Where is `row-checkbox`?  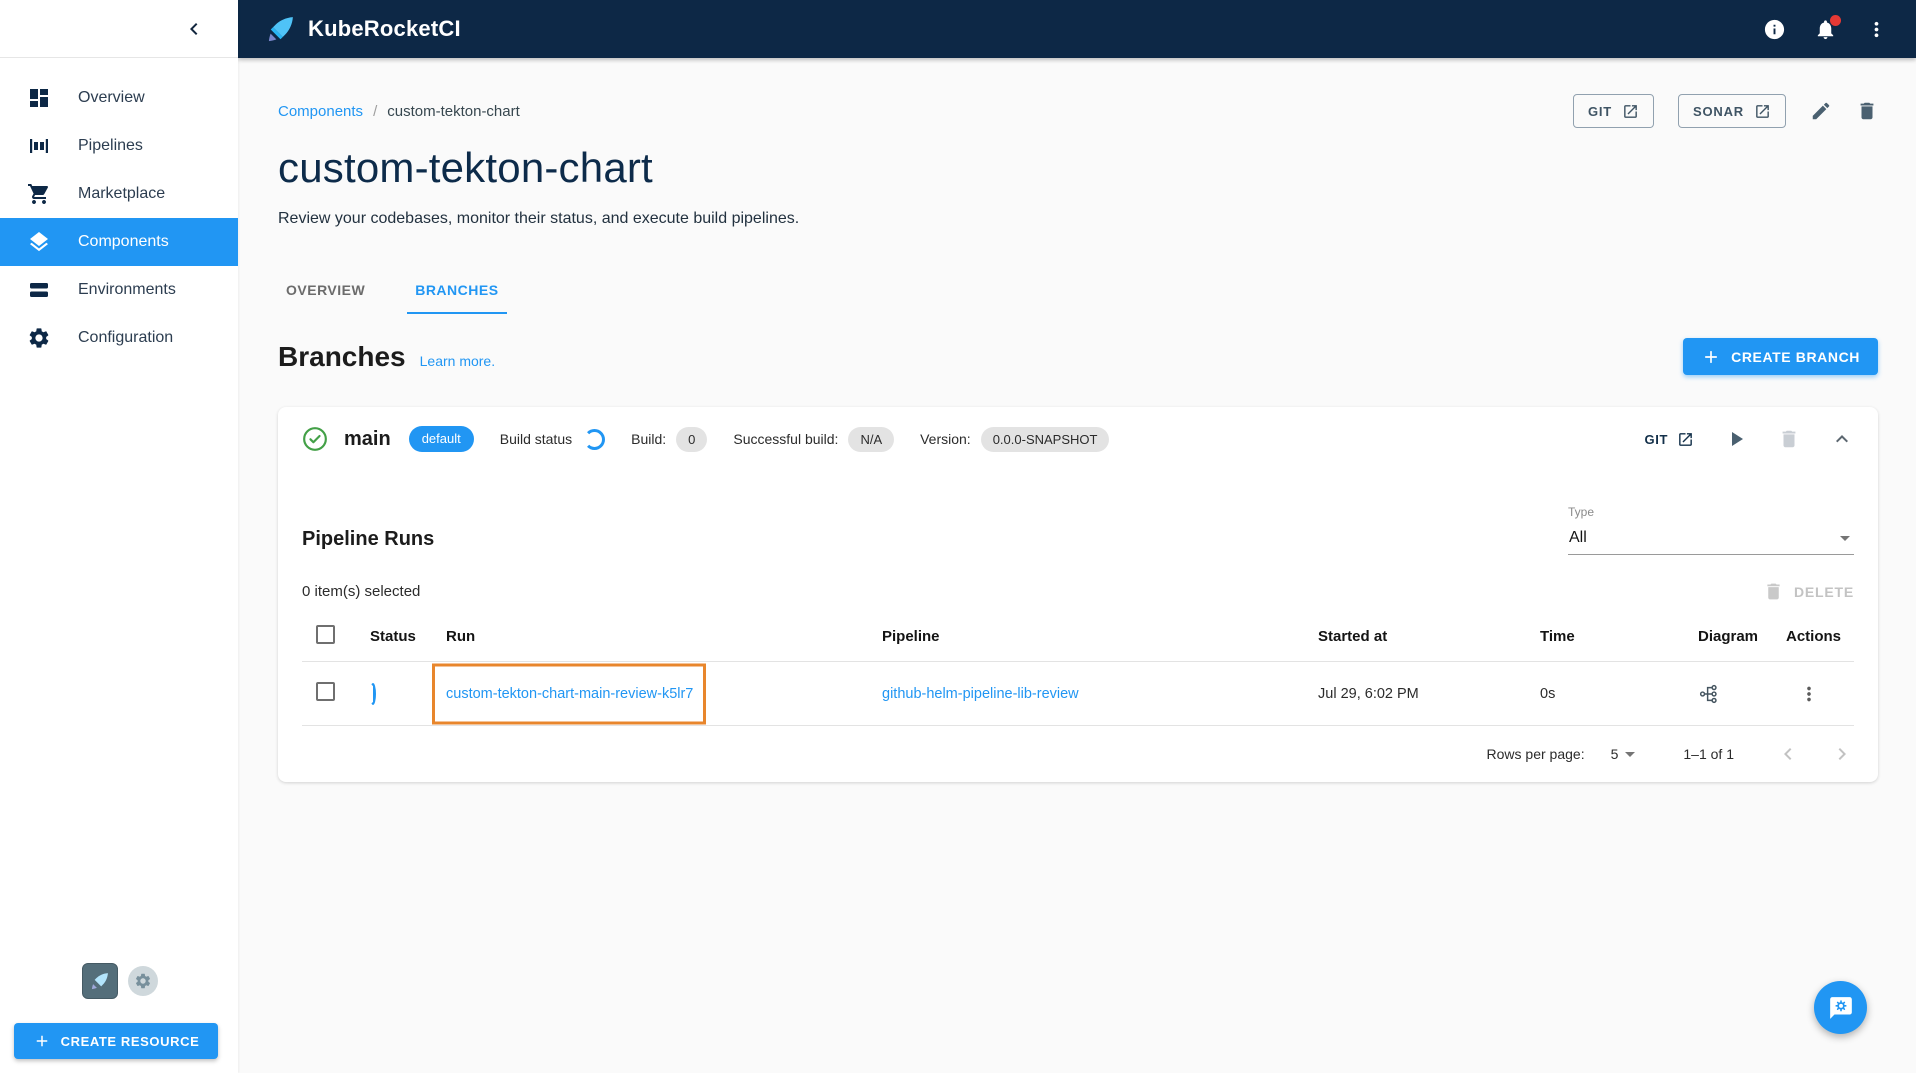 row-checkbox is located at coordinates (325, 691).